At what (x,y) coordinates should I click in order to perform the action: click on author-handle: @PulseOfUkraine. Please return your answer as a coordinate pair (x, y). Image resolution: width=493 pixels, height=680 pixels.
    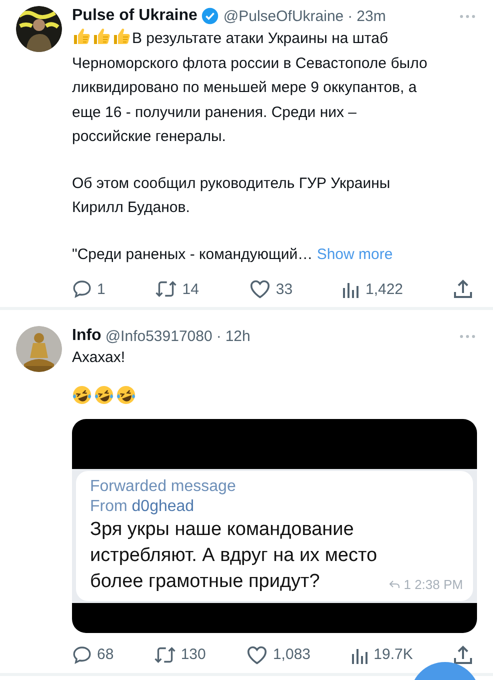
    Looking at the image, I should click on (283, 16).